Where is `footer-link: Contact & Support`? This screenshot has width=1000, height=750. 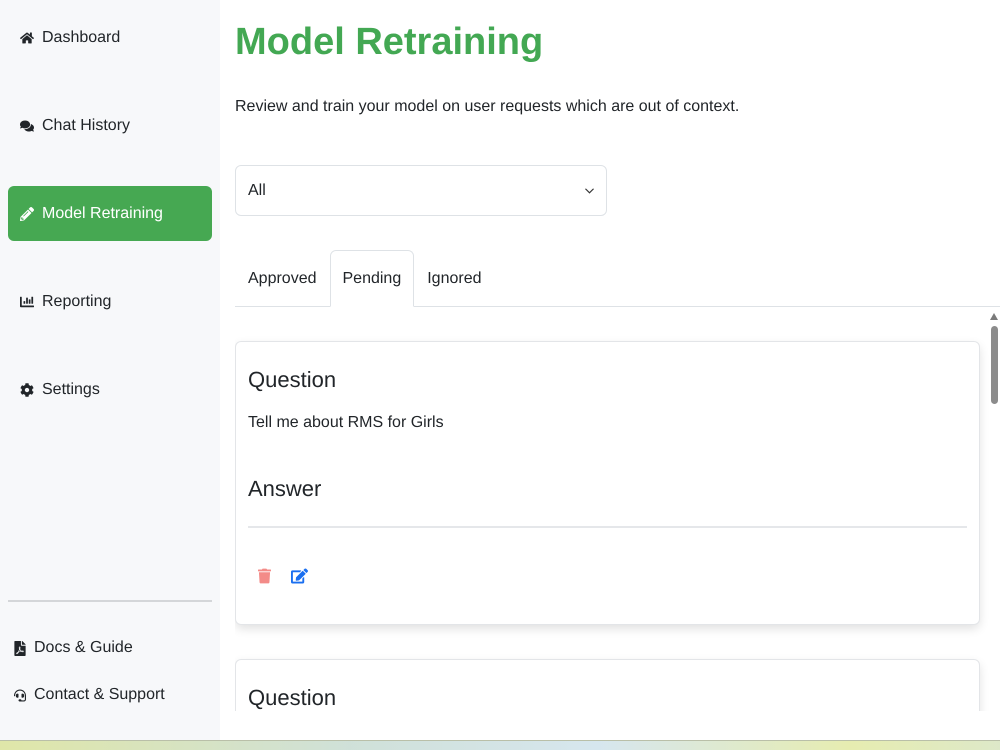 footer-link: Contact & Support is located at coordinates (110, 695).